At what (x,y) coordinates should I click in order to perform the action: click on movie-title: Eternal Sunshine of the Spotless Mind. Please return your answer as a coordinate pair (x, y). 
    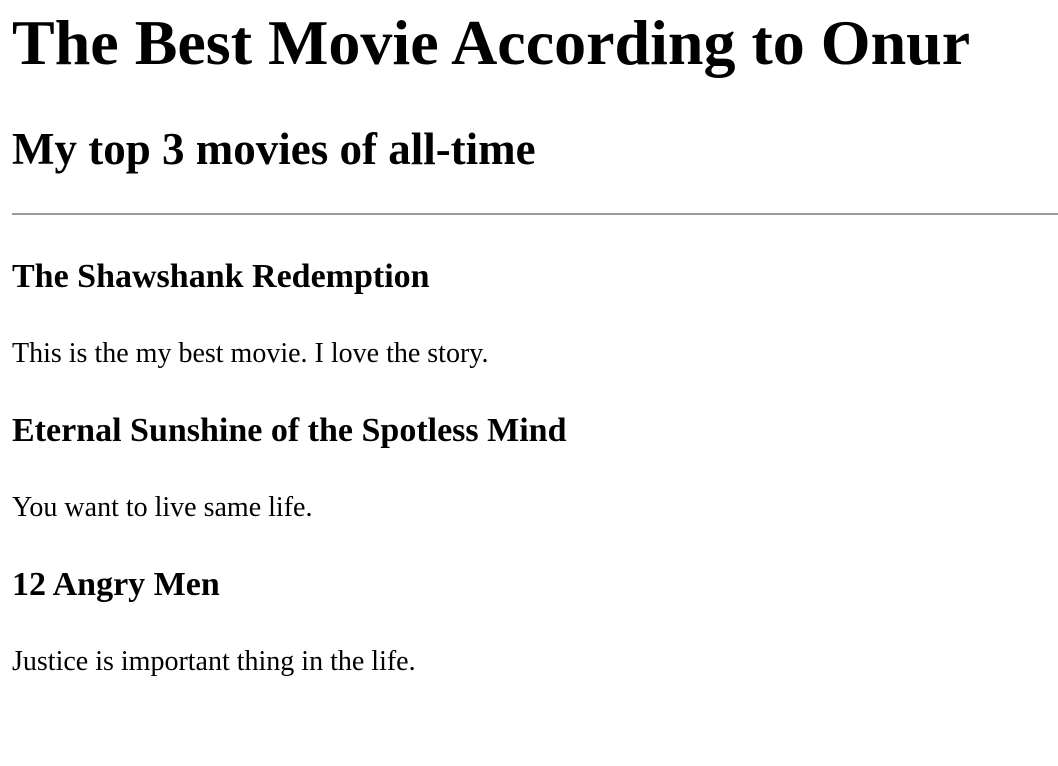
    Looking at the image, I should click on (289, 430).